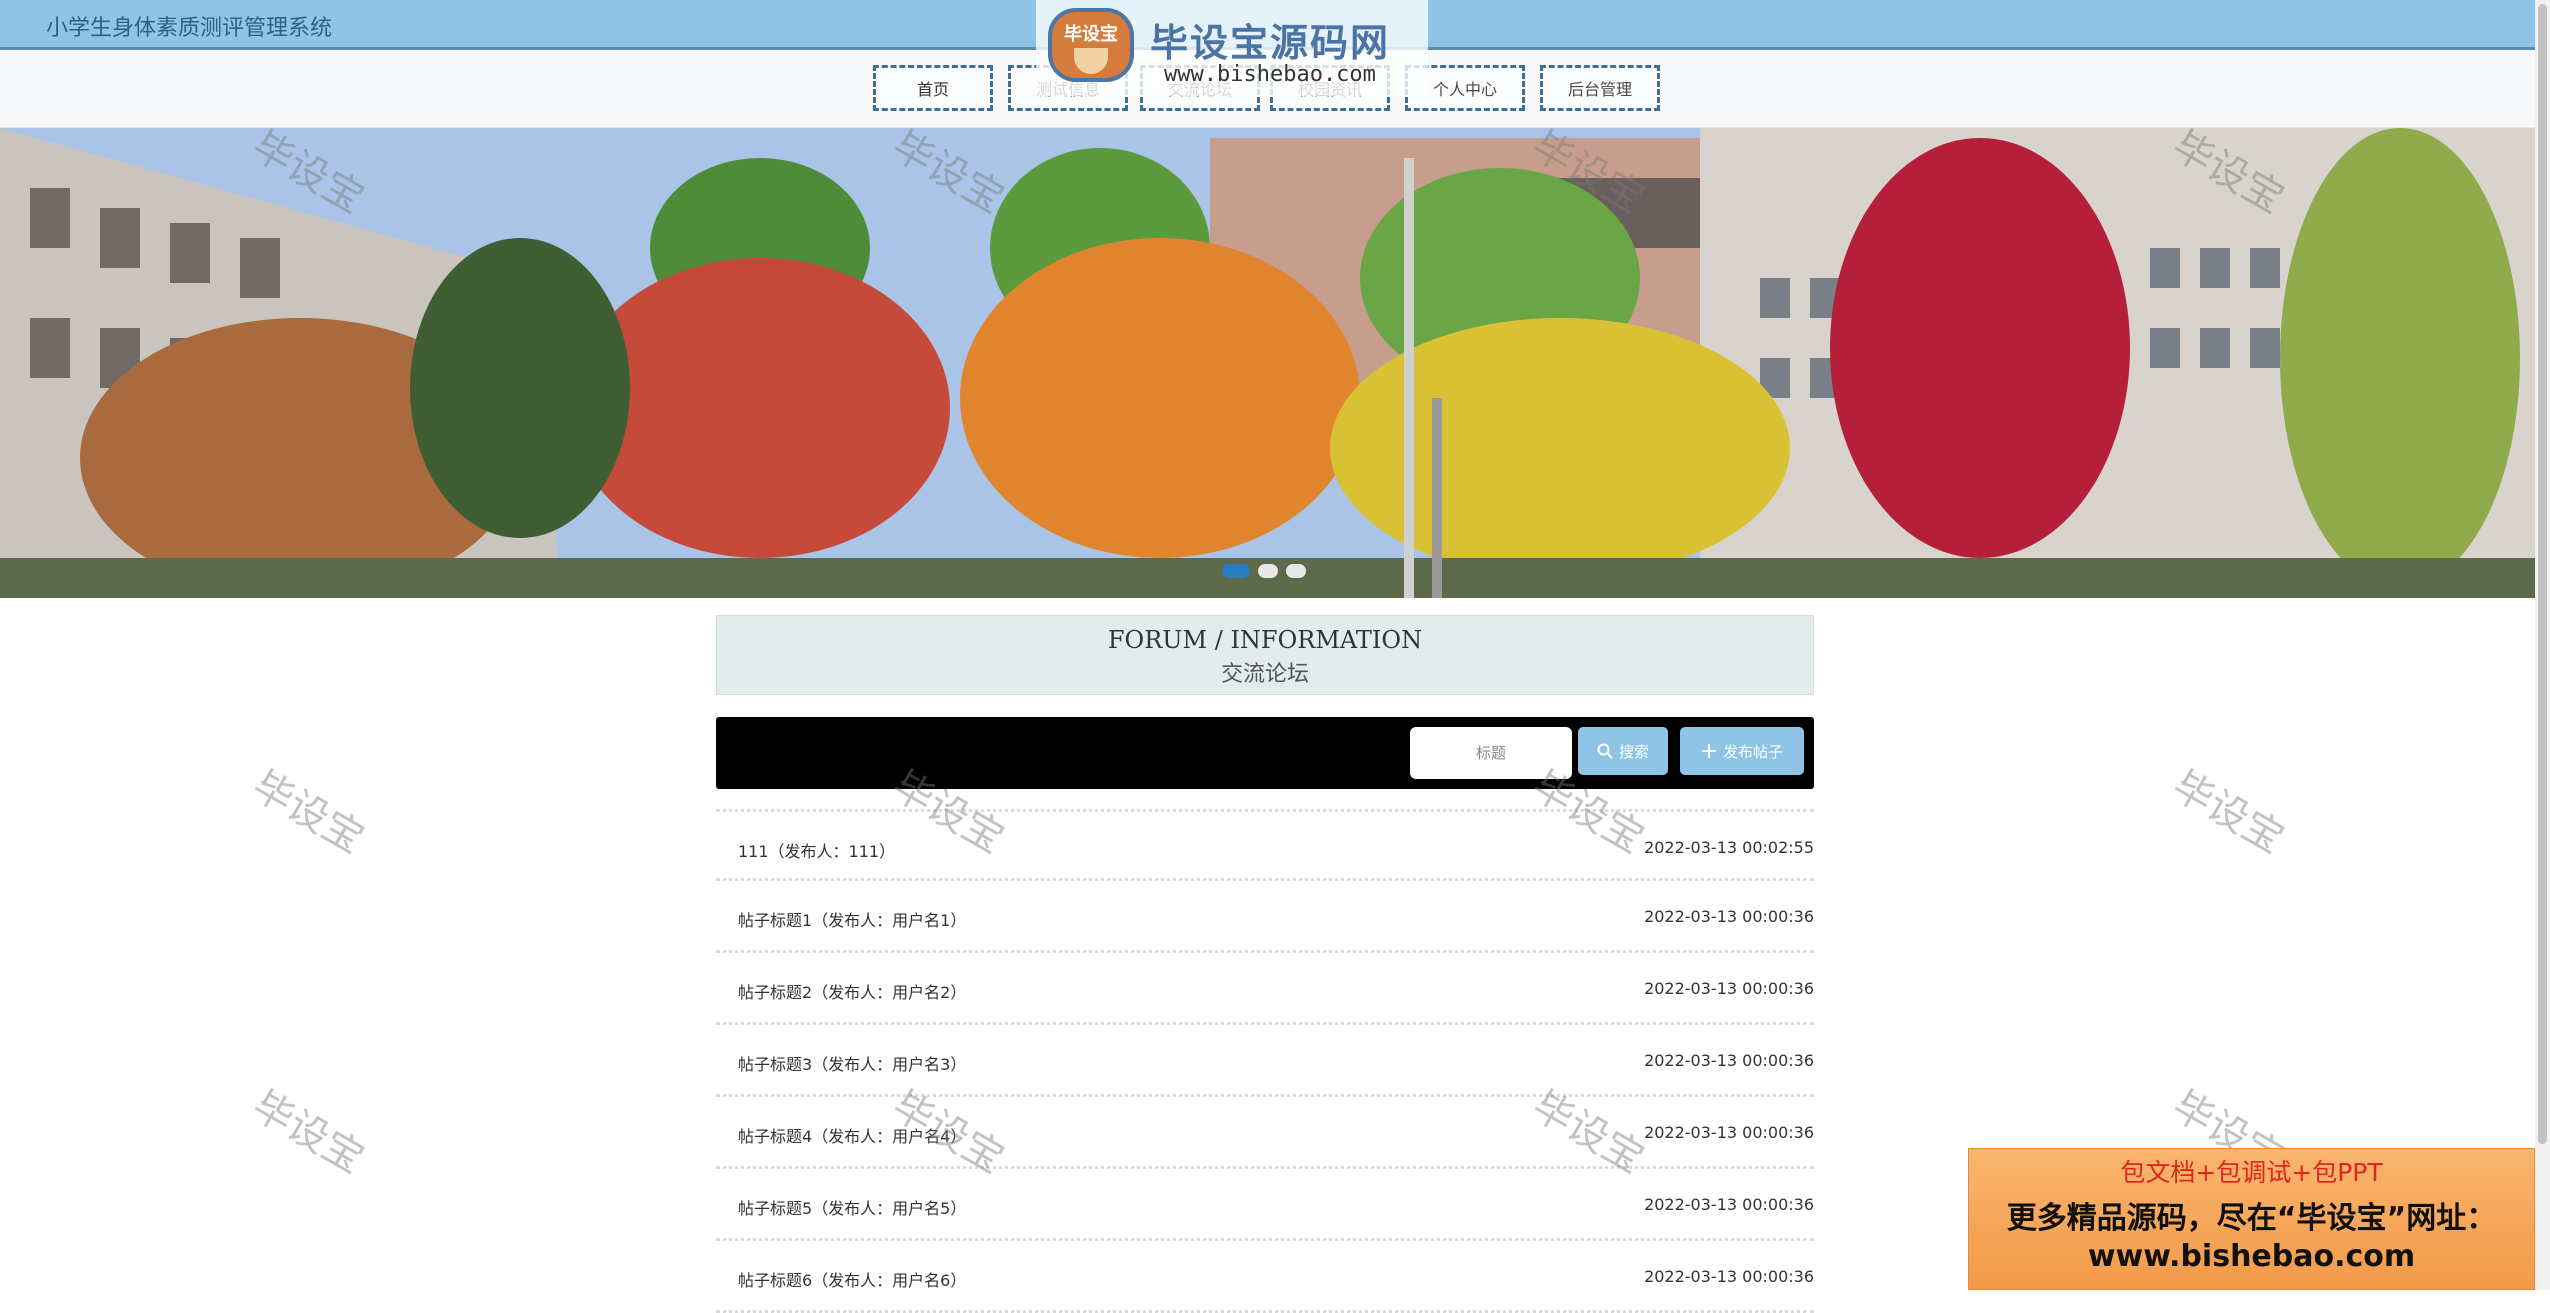  Describe the element at coordinates (1752, 751) in the screenshot. I see `publish-button-label: 发布帖子` at that location.